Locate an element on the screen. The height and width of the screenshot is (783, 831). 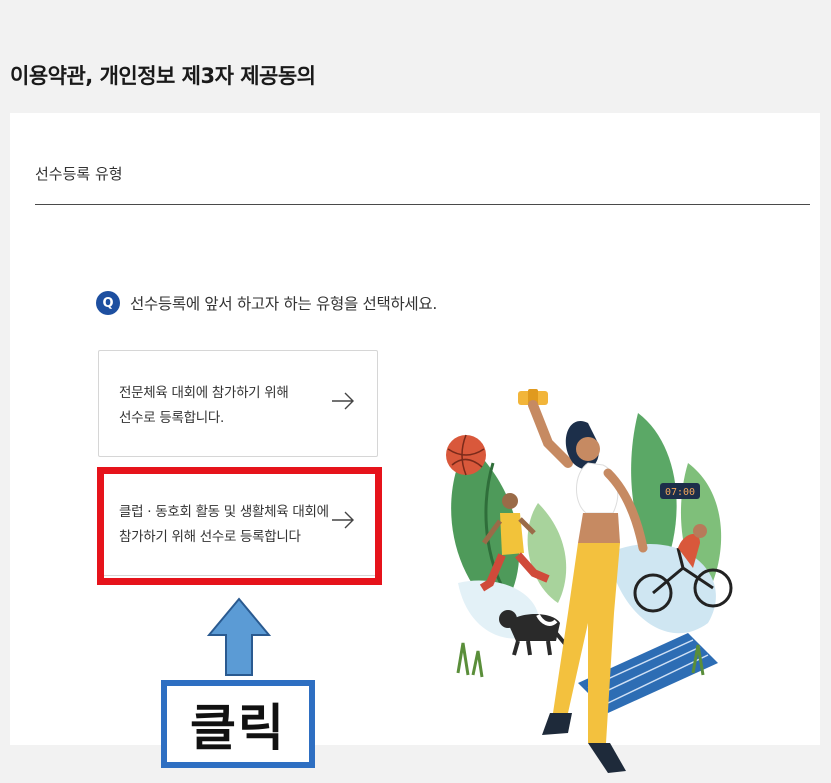
up-arrow-icon is located at coordinates (239, 636).